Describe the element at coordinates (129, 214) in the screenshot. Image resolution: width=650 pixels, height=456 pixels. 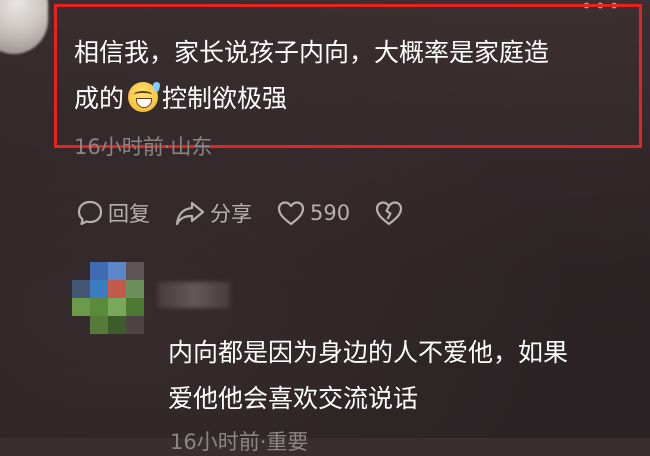
I see `reply-label: 回复` at that location.